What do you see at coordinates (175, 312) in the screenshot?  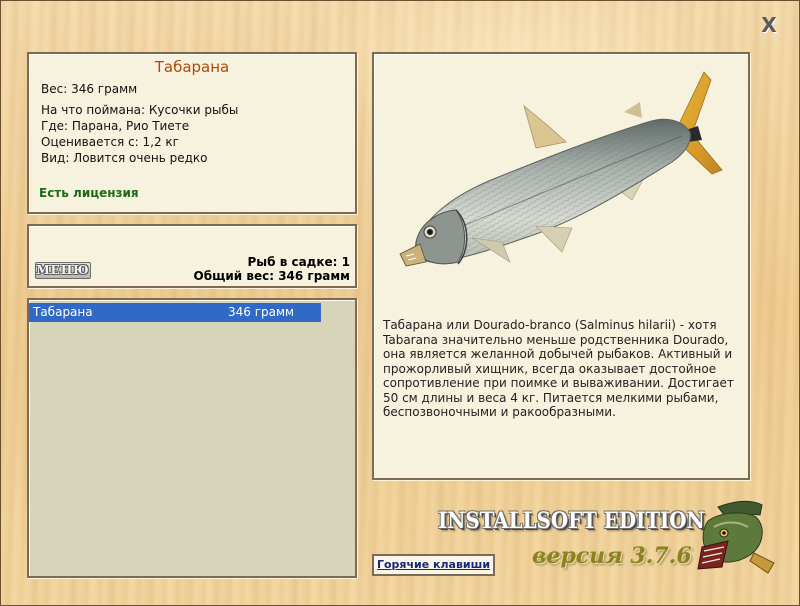 I see `list-item: Табарана 346 грамм` at bounding box center [175, 312].